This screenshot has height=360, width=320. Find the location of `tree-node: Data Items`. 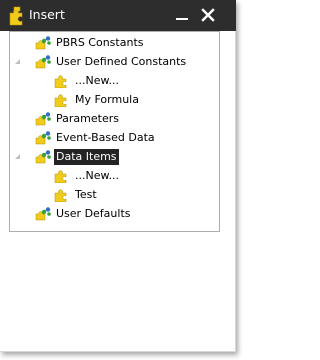

tree-node: Data Items is located at coordinates (77, 157).